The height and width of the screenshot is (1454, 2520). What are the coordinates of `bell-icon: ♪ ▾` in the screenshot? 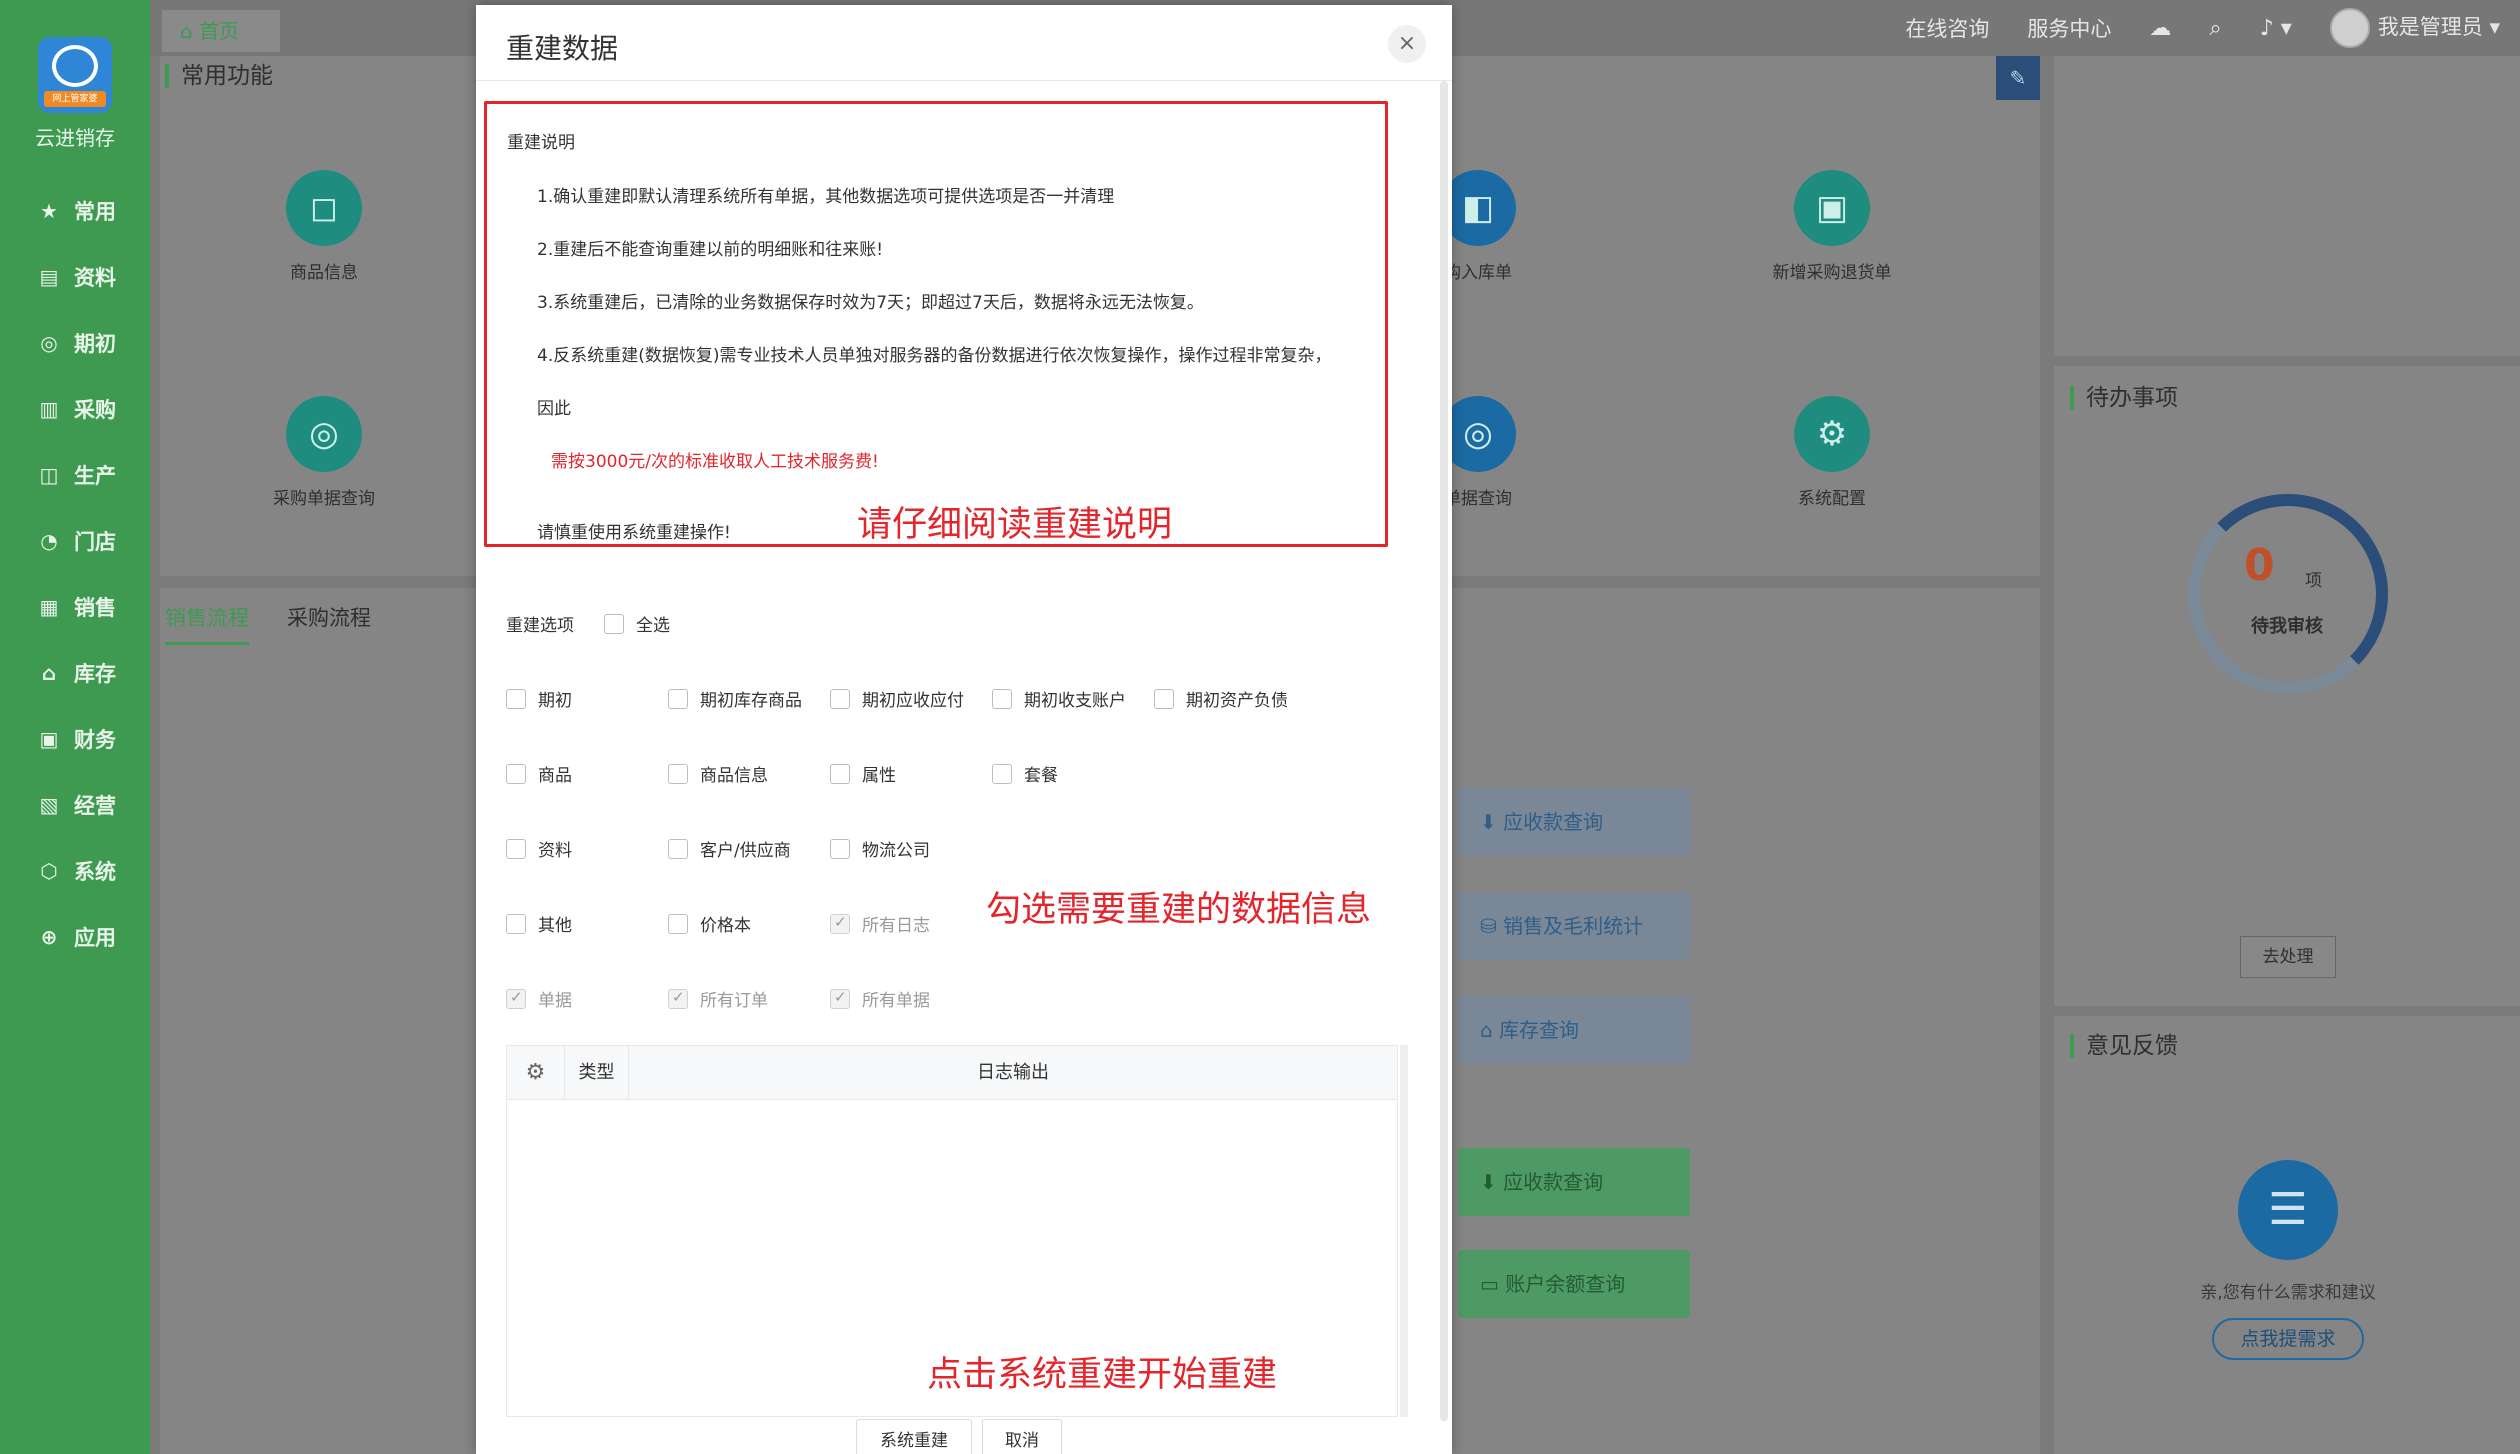 It's located at (2276, 28).